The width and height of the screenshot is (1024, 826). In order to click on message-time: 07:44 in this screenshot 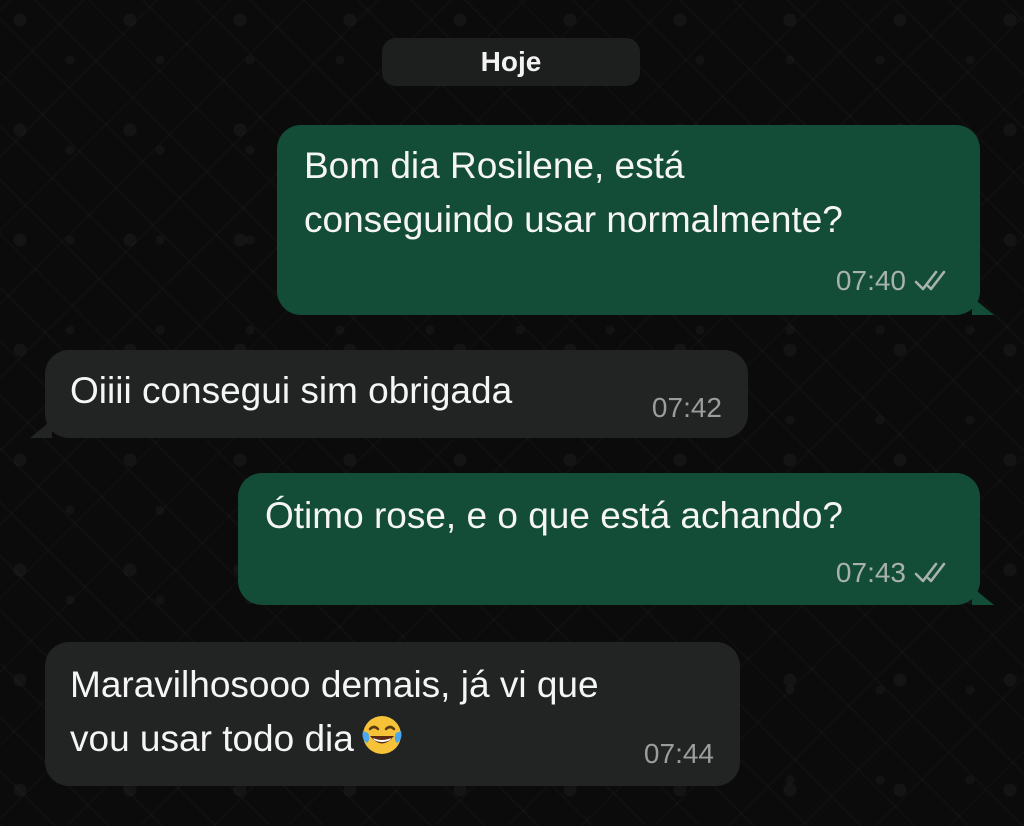, I will do `click(678, 753)`.